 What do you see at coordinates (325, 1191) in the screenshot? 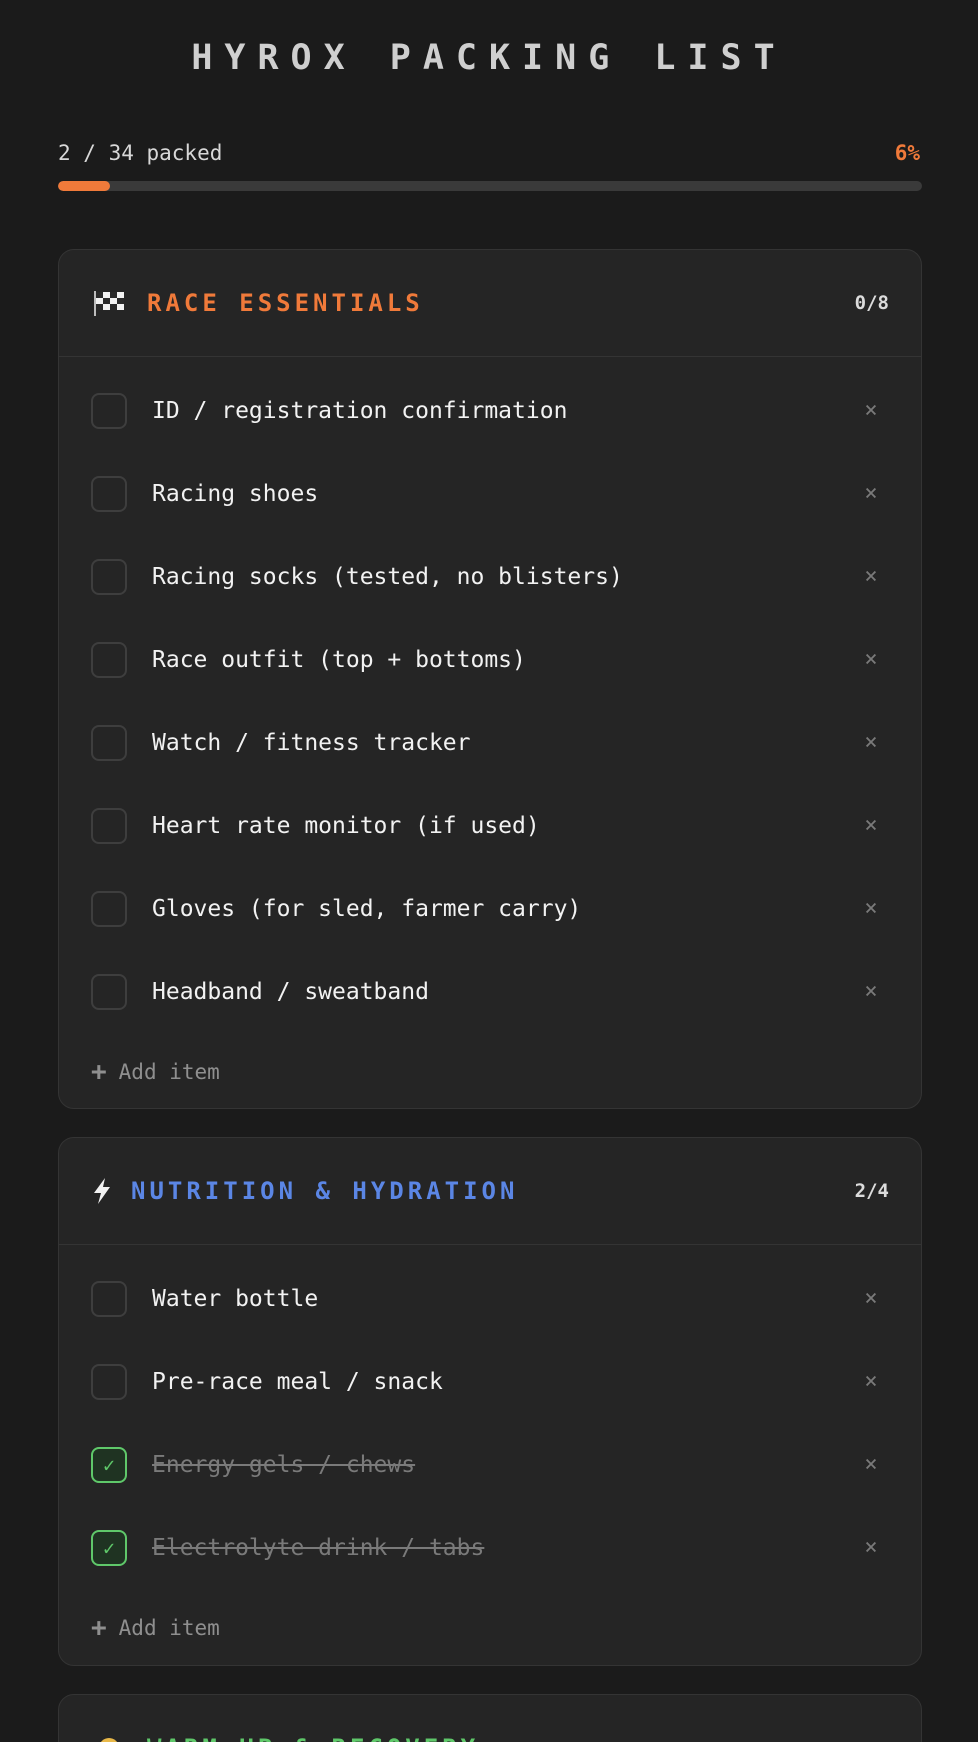
I see `category-title: NUTRITION & HYDRATION` at bounding box center [325, 1191].